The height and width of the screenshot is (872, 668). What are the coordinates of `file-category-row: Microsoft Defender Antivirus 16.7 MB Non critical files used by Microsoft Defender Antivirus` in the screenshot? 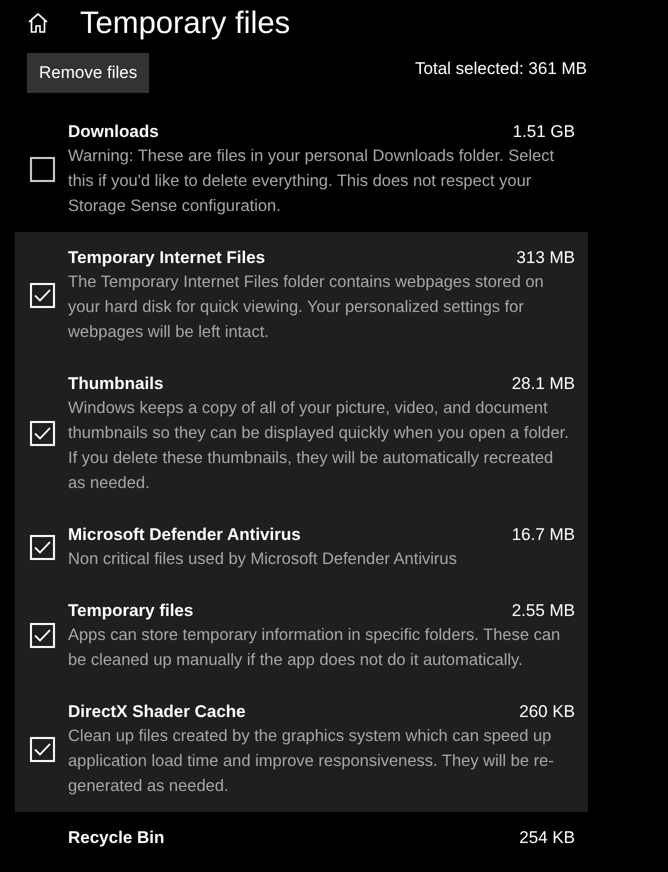 It's located at (301, 547).